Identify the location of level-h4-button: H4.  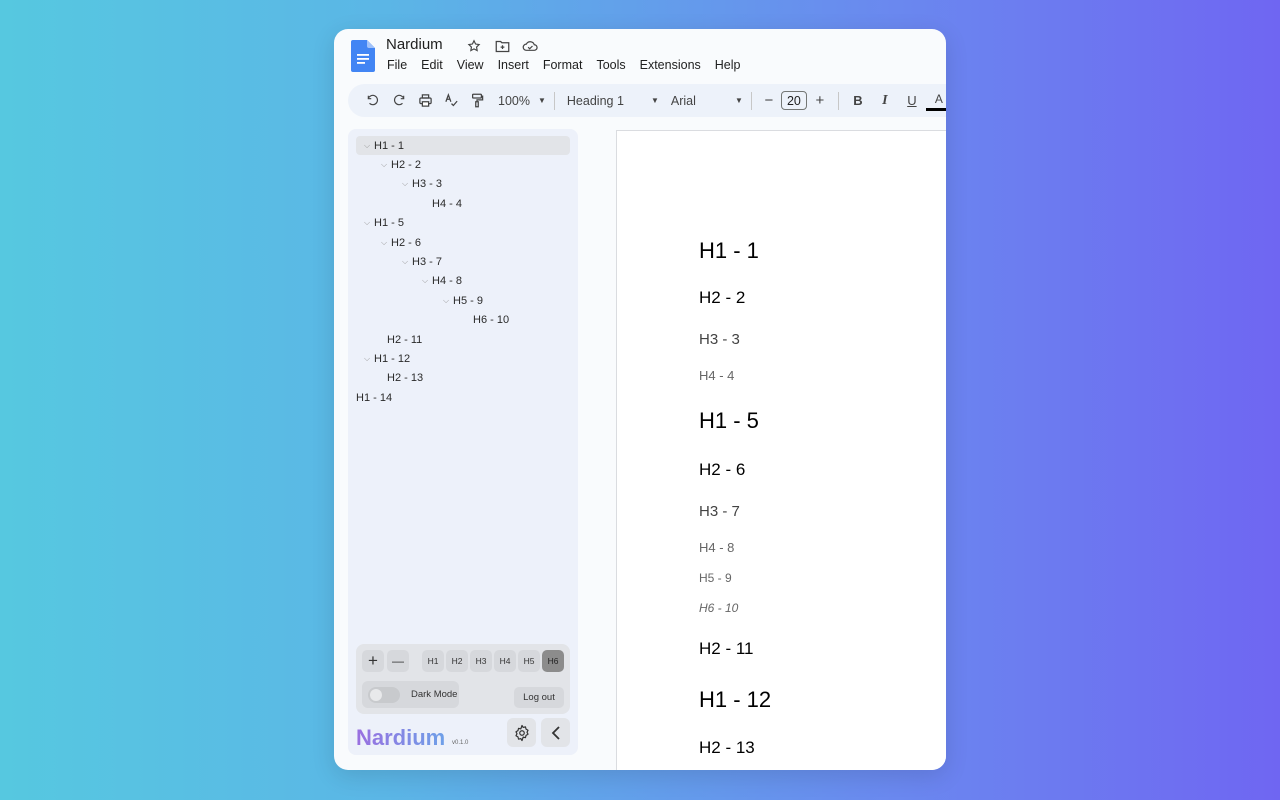
(505, 661).